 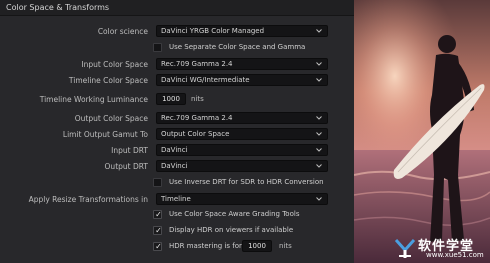 I want to click on output-drt-label: Output DRT, so click(x=126, y=166).